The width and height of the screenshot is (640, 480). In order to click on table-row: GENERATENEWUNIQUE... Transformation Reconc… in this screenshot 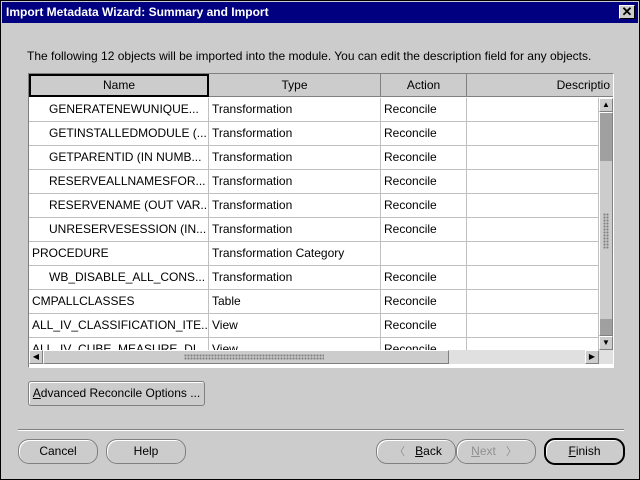, I will do `click(314, 110)`.